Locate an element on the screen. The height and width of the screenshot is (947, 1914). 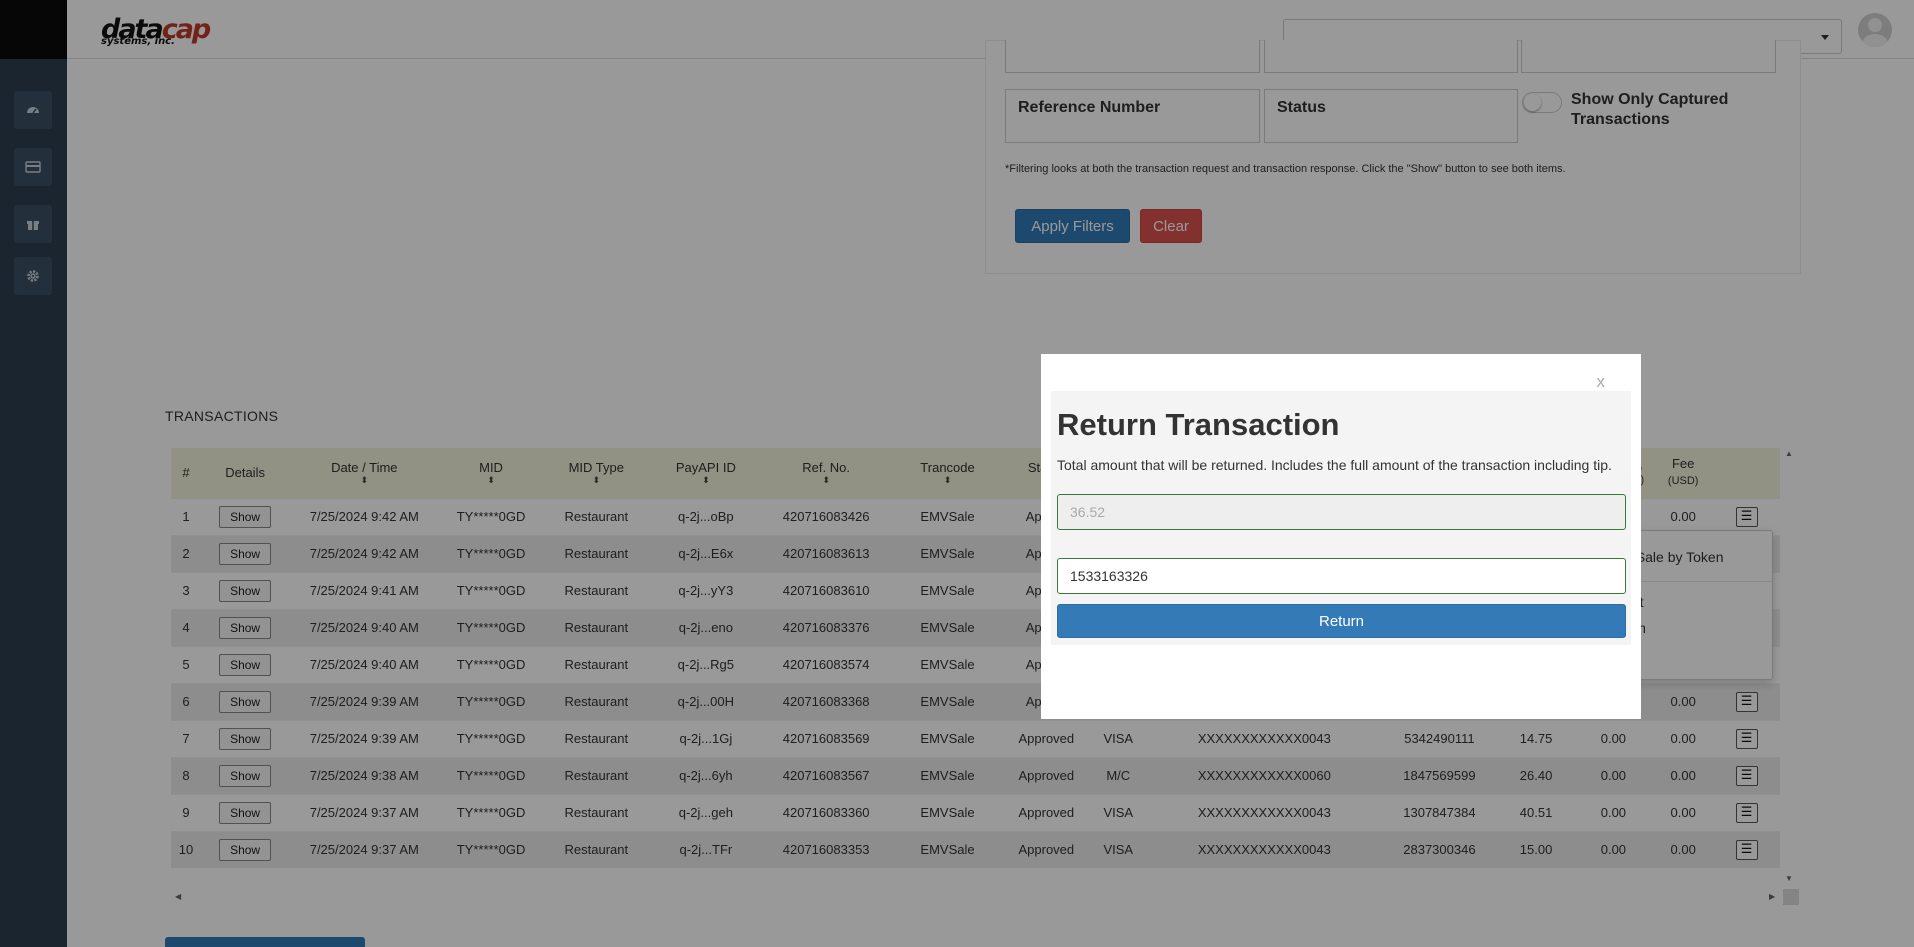
modal-title: Return Transaction is located at coordinates (1198, 424).